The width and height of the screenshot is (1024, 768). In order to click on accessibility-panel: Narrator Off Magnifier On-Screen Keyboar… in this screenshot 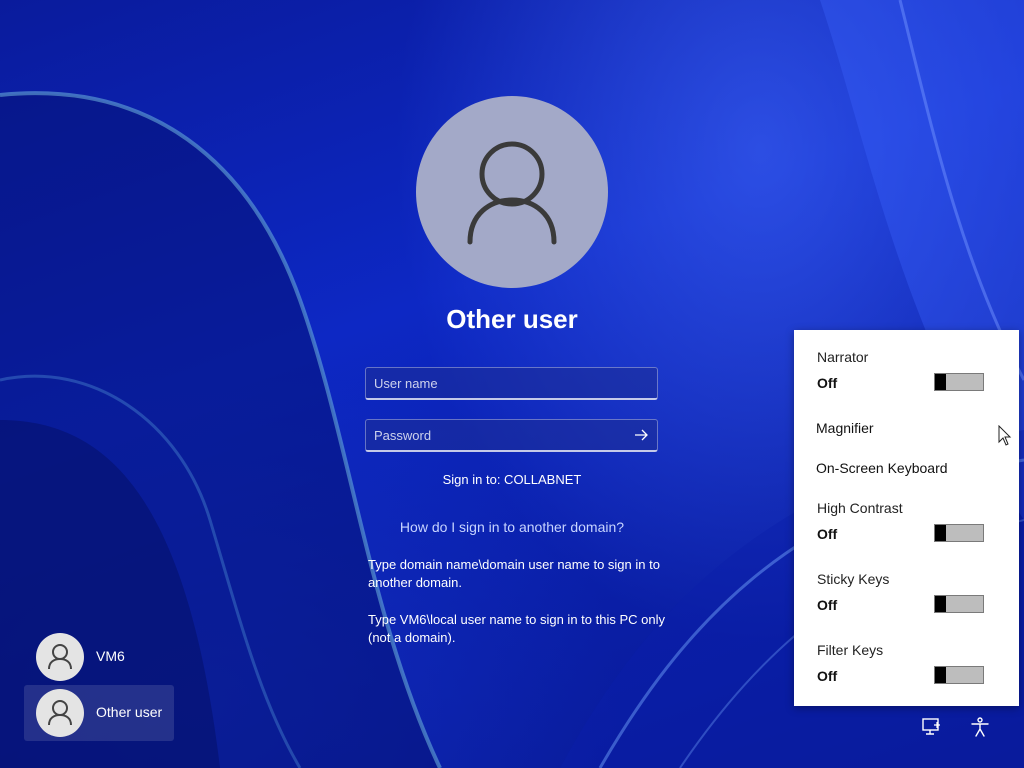, I will do `click(906, 518)`.